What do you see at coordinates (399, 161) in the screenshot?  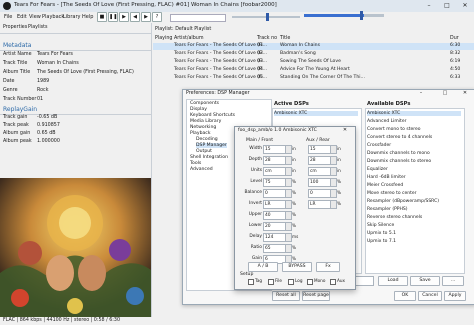 I see `available-dsp-item: Downmix channels to stereo` at bounding box center [399, 161].